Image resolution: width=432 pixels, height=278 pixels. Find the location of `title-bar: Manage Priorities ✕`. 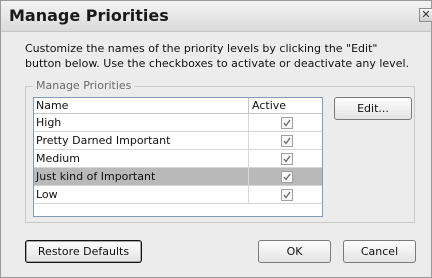

title-bar: Manage Priorities ✕ is located at coordinates (216, 16).